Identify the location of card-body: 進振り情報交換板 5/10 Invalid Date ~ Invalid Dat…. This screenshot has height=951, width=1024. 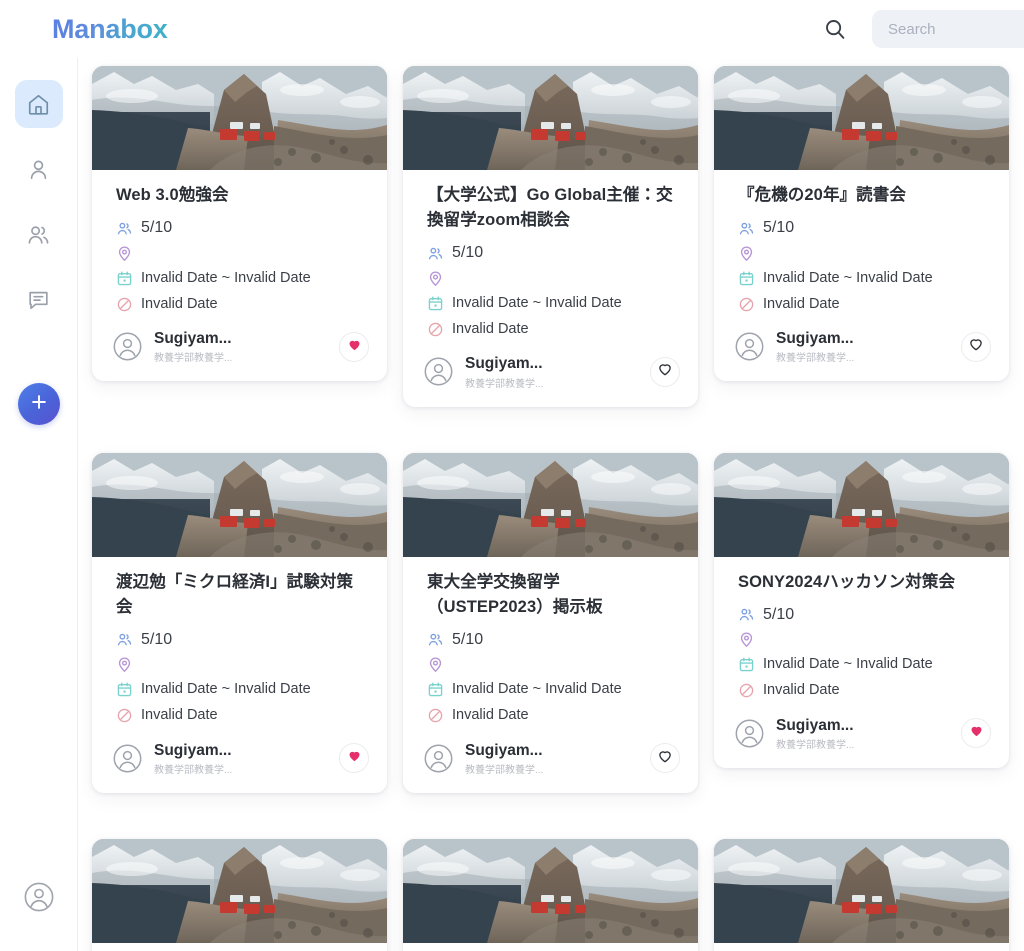
(239, 947).